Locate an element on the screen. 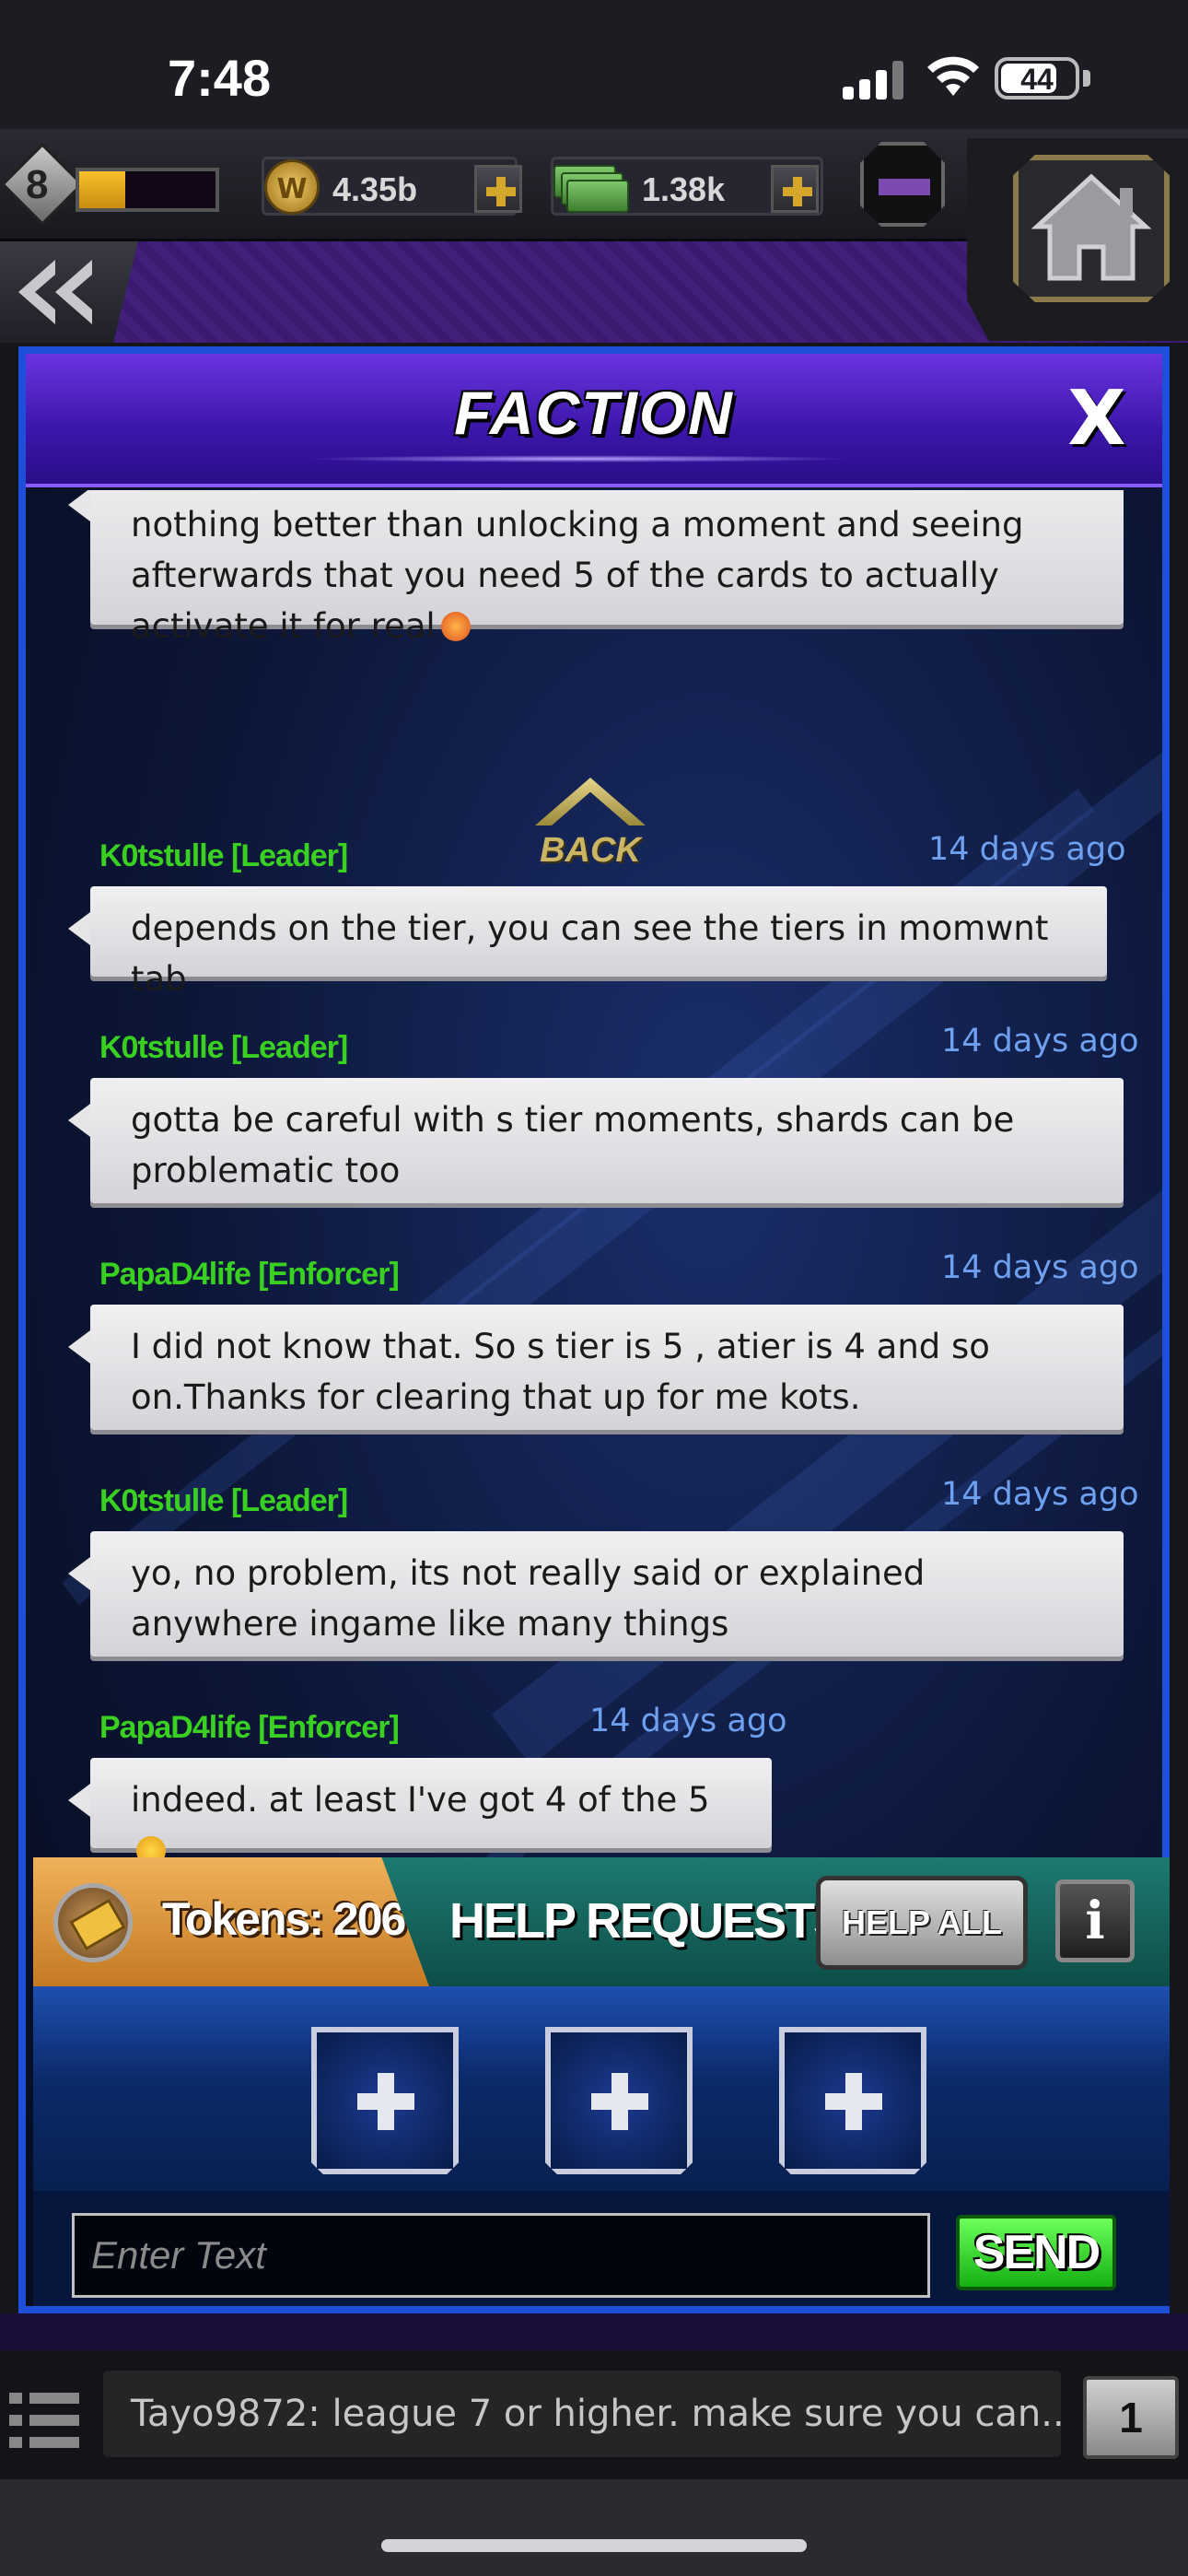  scroll-back-button: BACK is located at coordinates (590, 828).